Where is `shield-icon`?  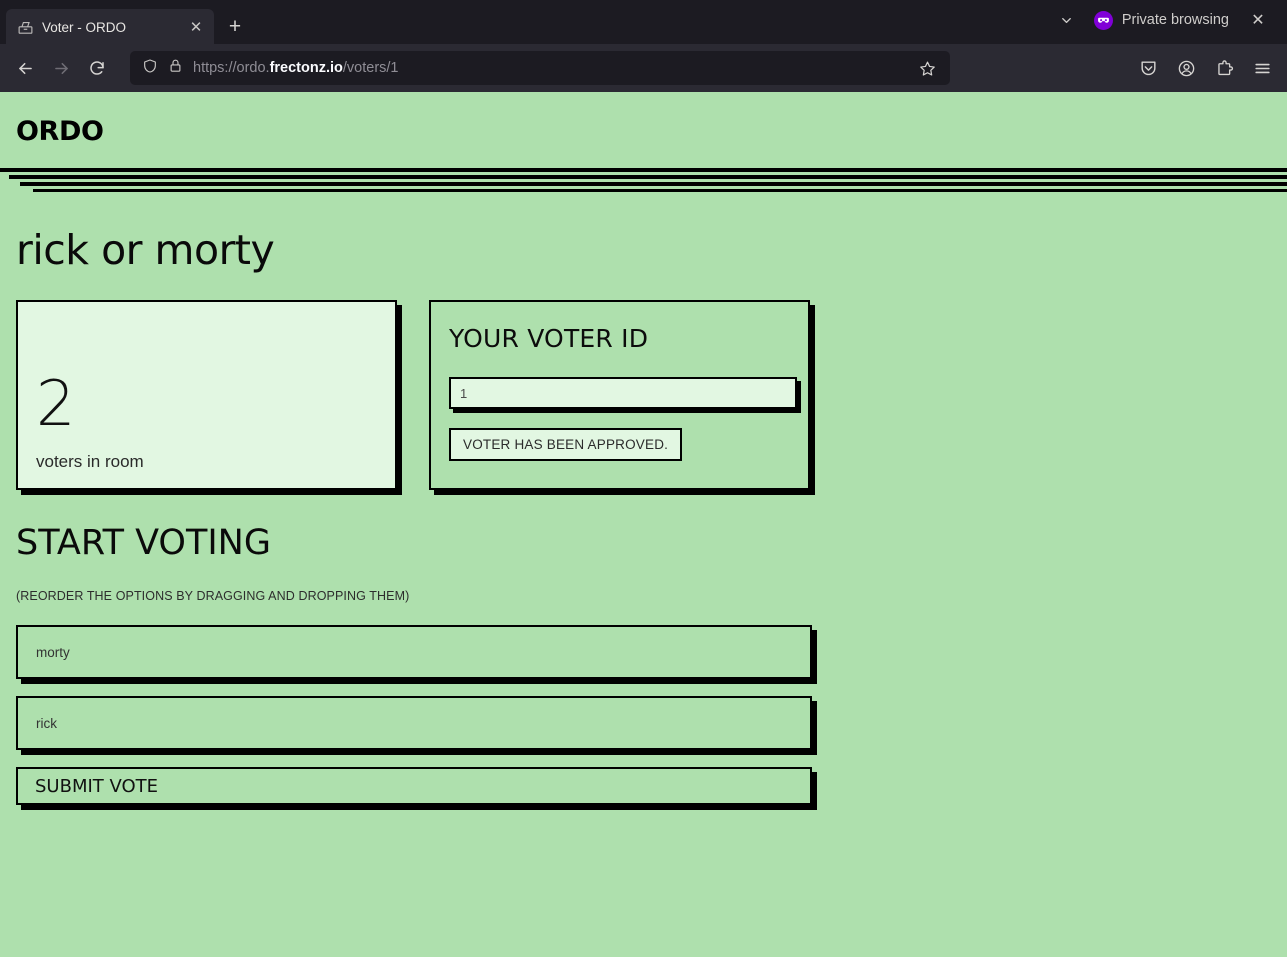
shield-icon is located at coordinates (150, 68).